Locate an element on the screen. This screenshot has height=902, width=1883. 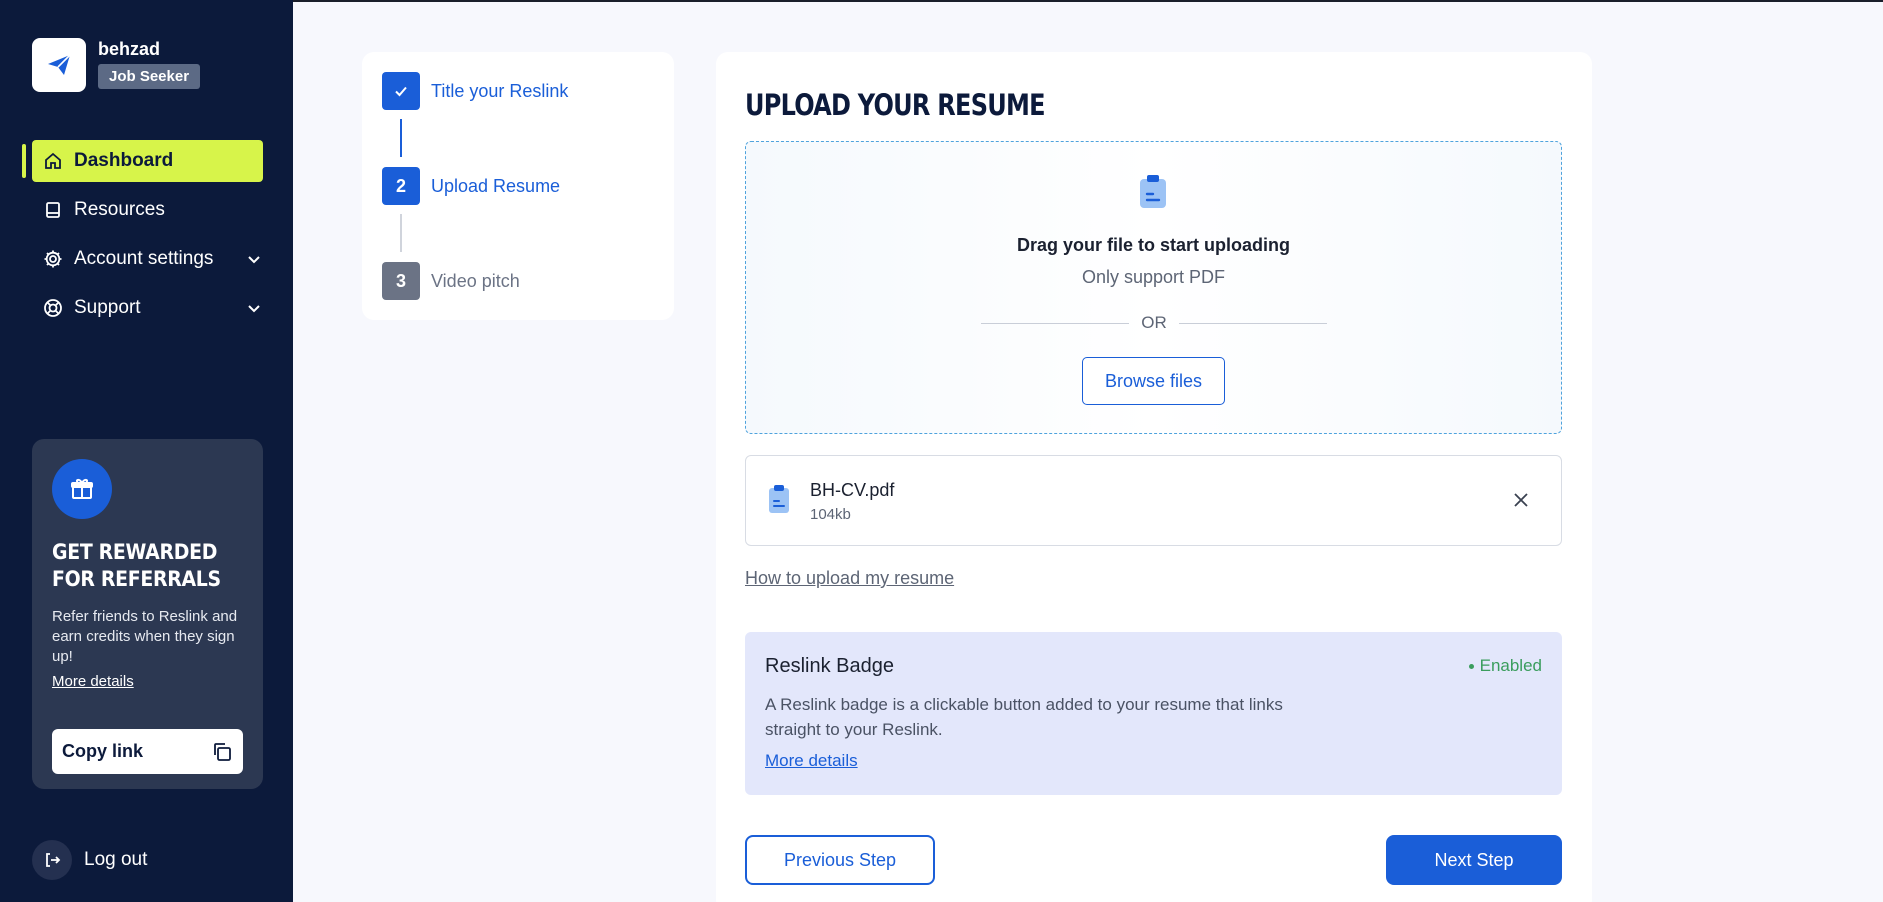
step-label: Title your Reslink is located at coordinates (500, 90).